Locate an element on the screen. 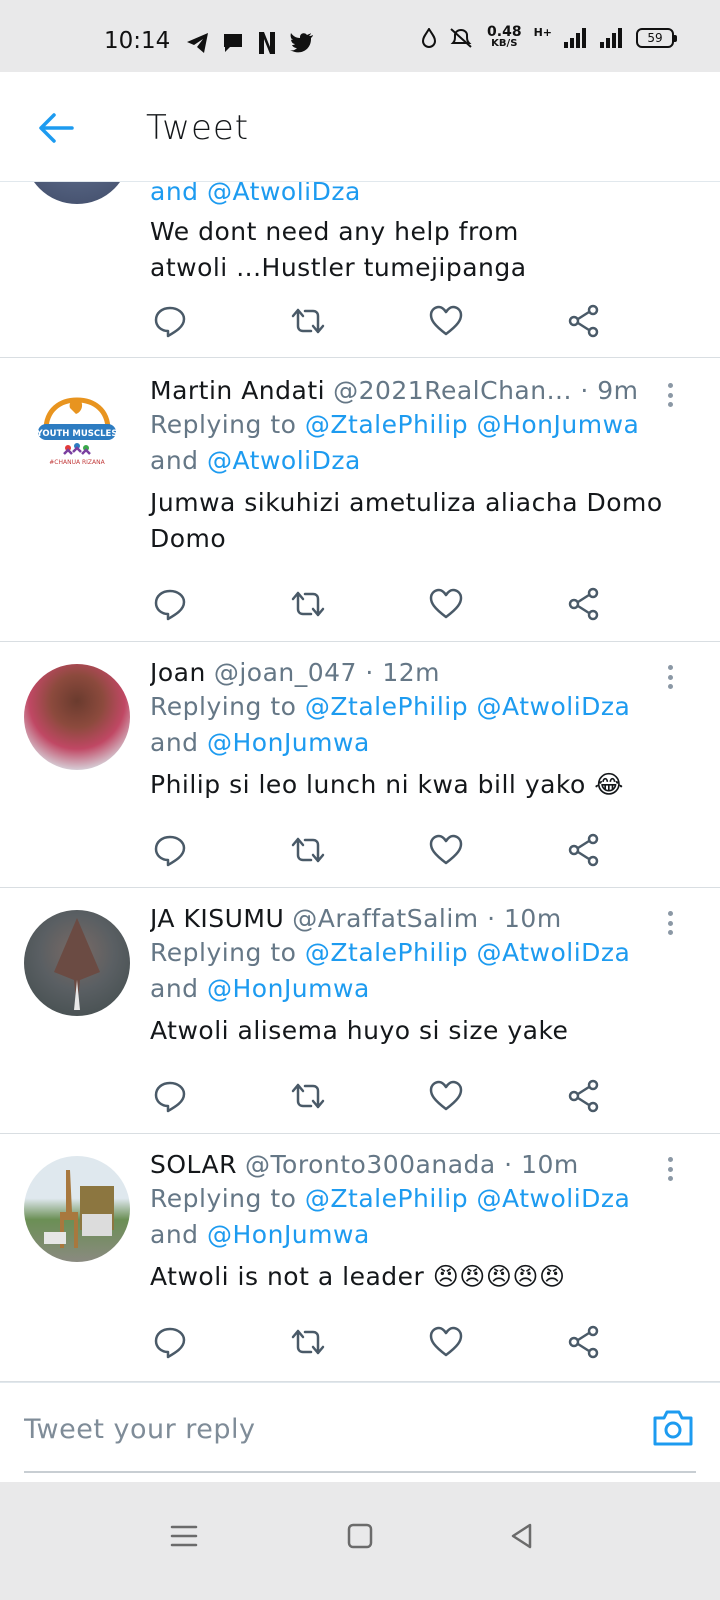  tweet-time: · 9m is located at coordinates (609, 390).